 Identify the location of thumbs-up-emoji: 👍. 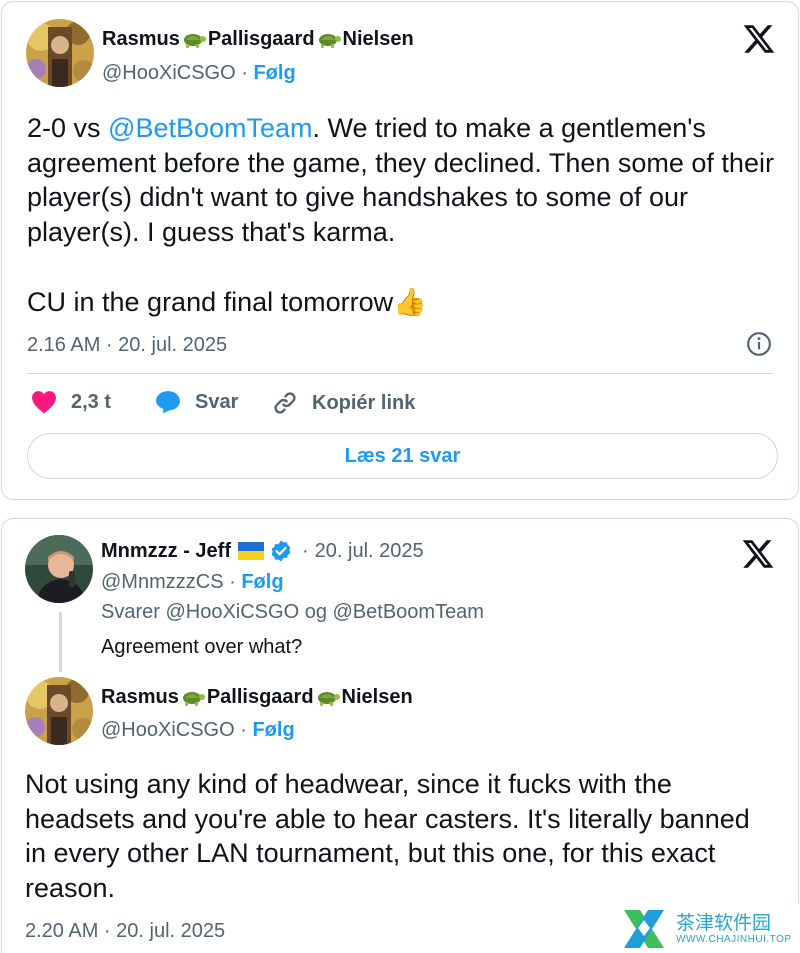
(410, 302).